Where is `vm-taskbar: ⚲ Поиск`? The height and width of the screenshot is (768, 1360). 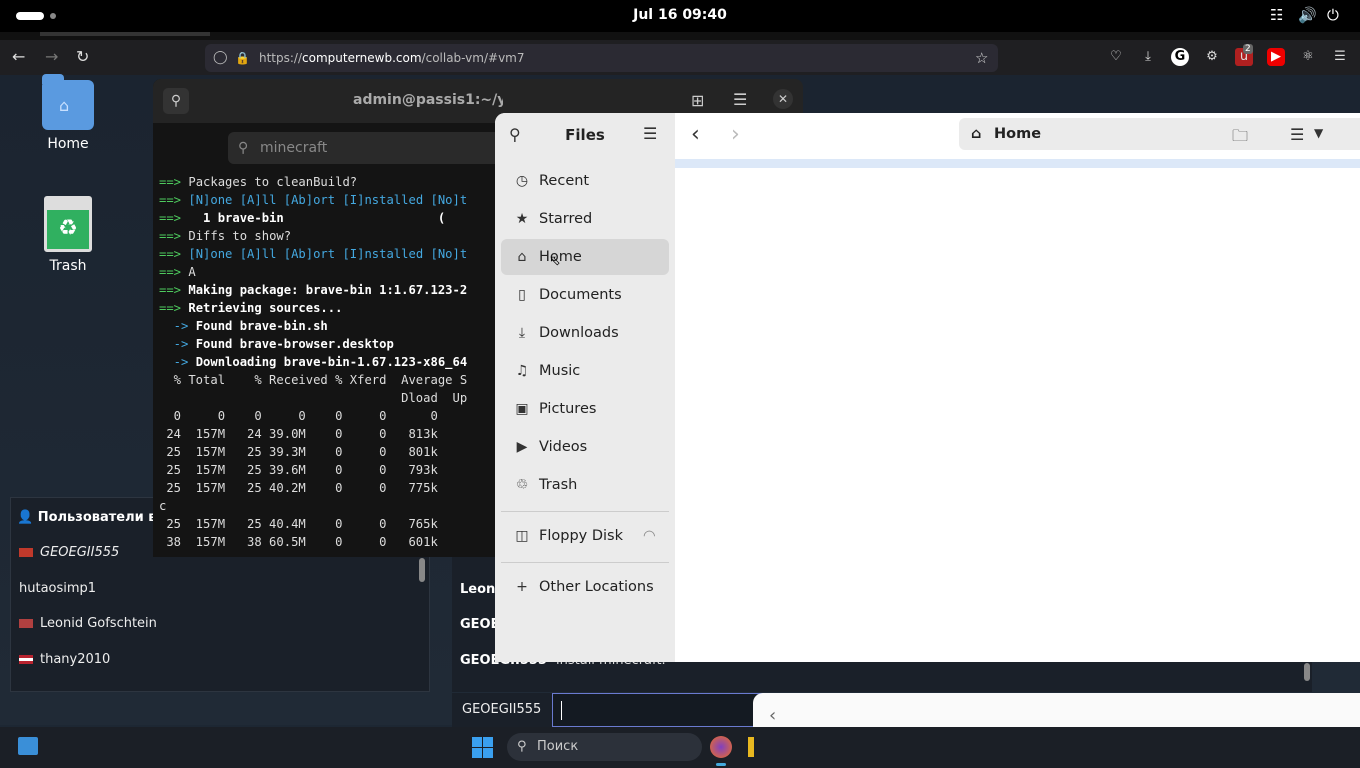
vm-taskbar: ⚲ Поиск is located at coordinates (680, 747).